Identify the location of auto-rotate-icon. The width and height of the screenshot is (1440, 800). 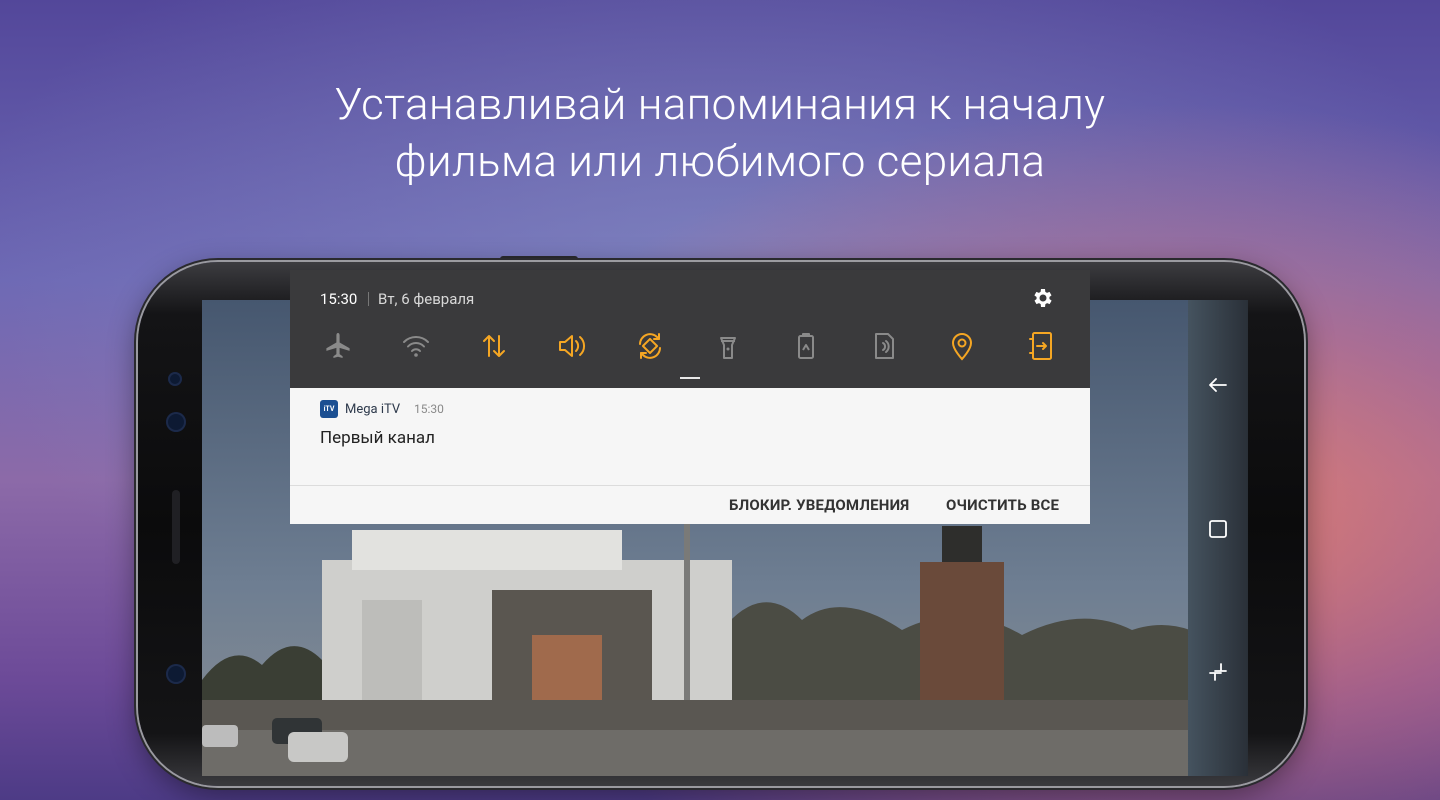
(650, 346).